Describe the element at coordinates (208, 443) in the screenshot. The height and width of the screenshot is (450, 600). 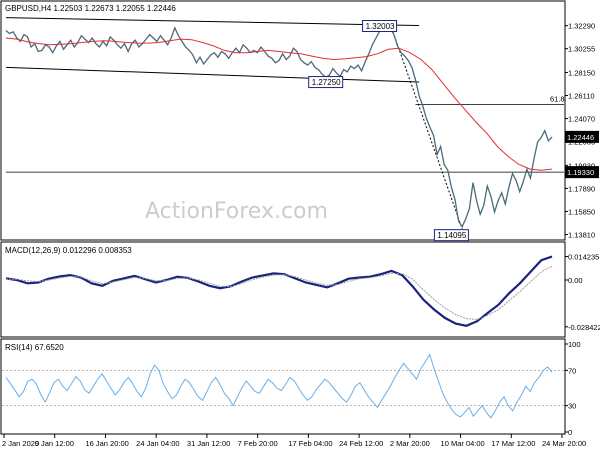
I see `x-tick-label: 31 Jan 12:00` at that location.